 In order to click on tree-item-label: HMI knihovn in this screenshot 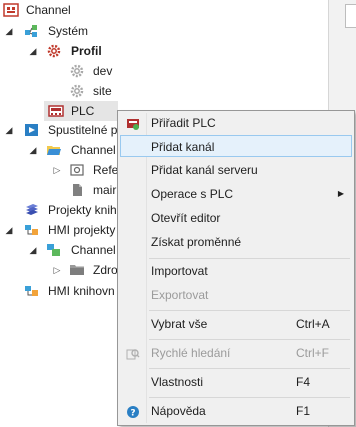, I will do `click(81, 291)`.